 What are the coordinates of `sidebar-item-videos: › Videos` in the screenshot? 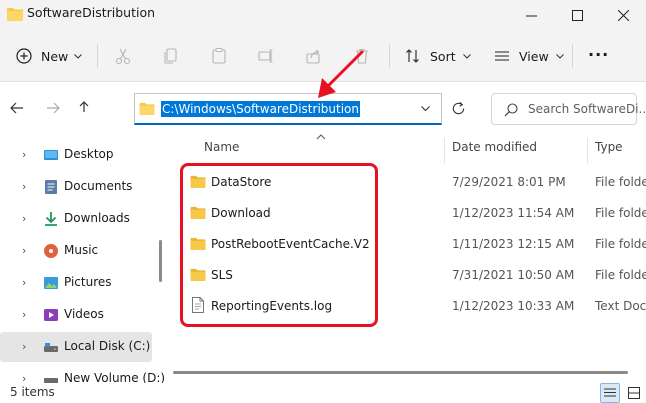 It's located at (76, 315).